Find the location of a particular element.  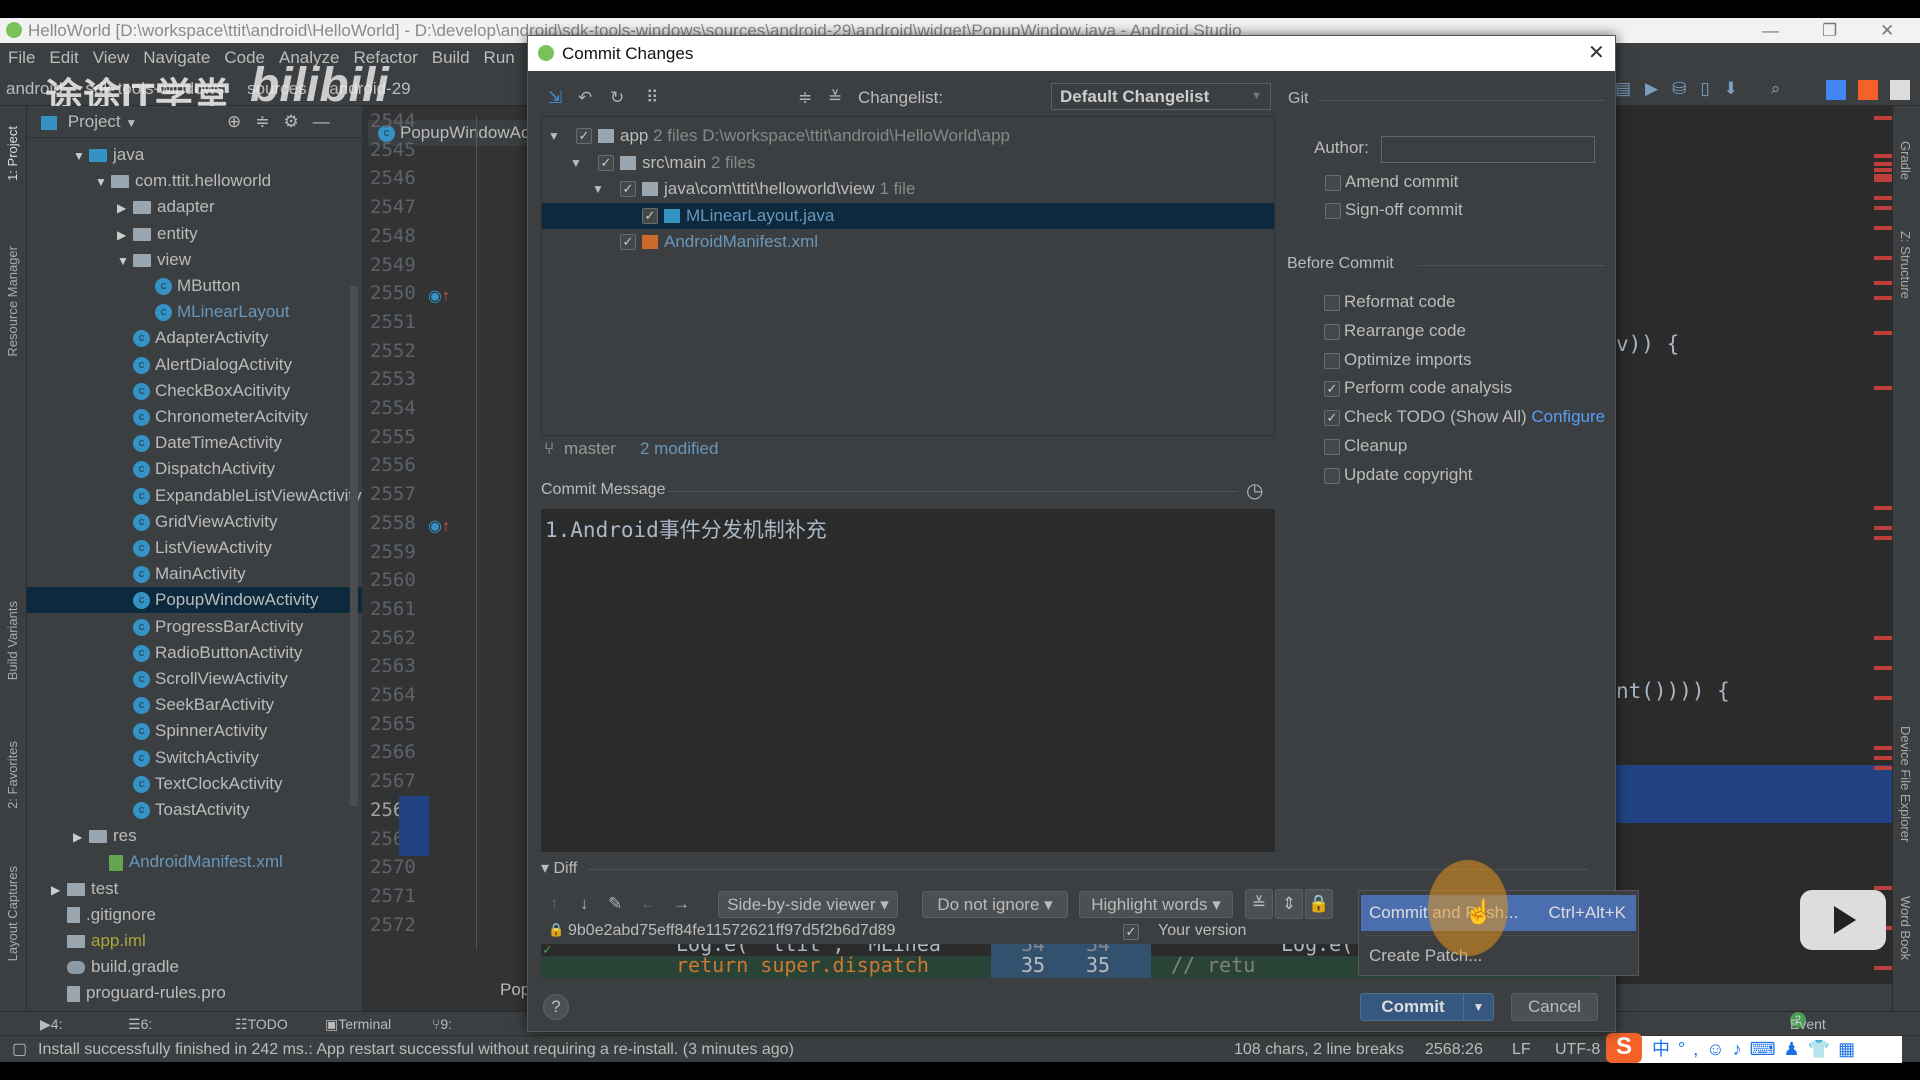

option-label: Perform code analysis is located at coordinates (1428, 388).